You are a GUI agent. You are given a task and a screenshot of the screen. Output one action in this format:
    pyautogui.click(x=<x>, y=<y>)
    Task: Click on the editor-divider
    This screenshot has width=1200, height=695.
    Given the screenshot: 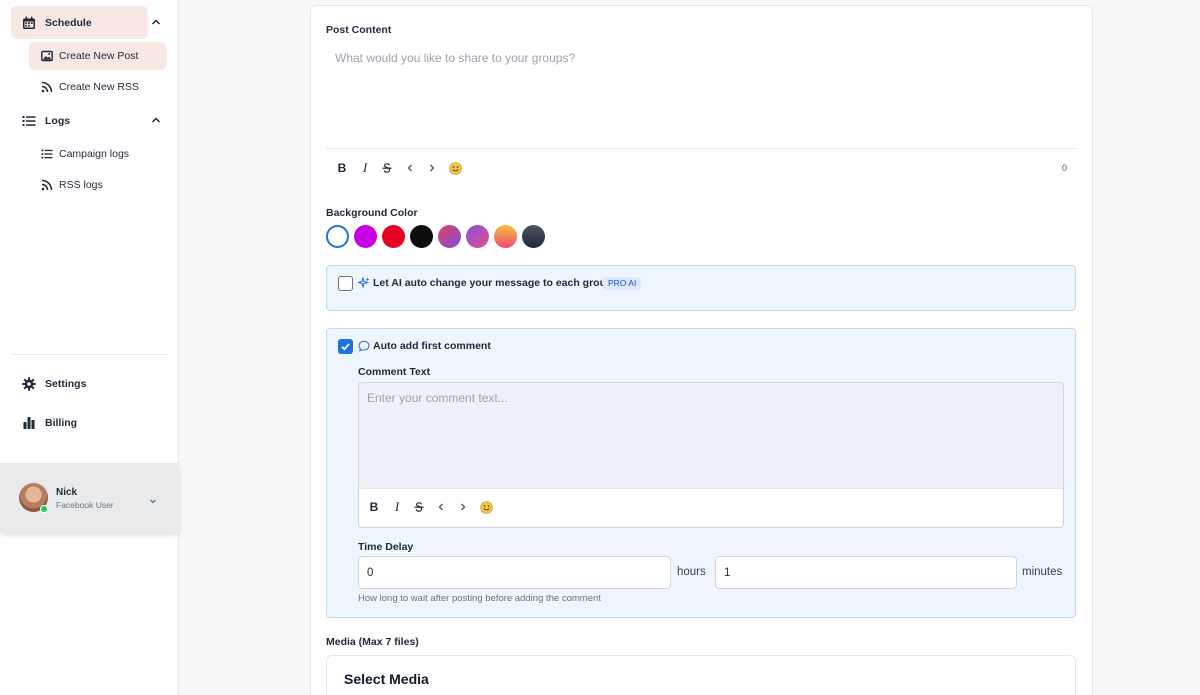 What is the action you would take?
    pyautogui.click(x=701, y=148)
    